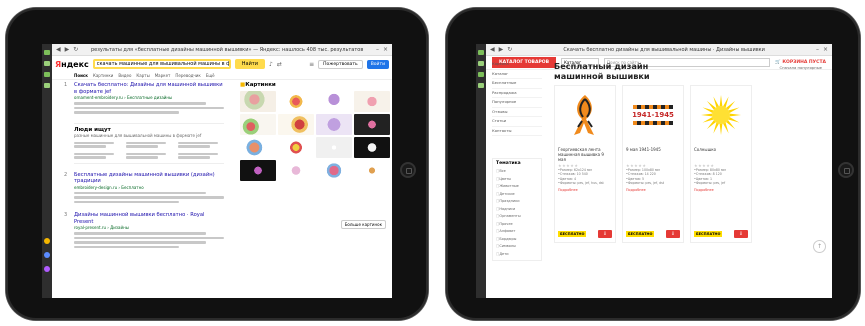 Image resolution: width=865 pixels, height=326 pixels. I want to click on filter-checkbox: Животные, so click(517, 187).